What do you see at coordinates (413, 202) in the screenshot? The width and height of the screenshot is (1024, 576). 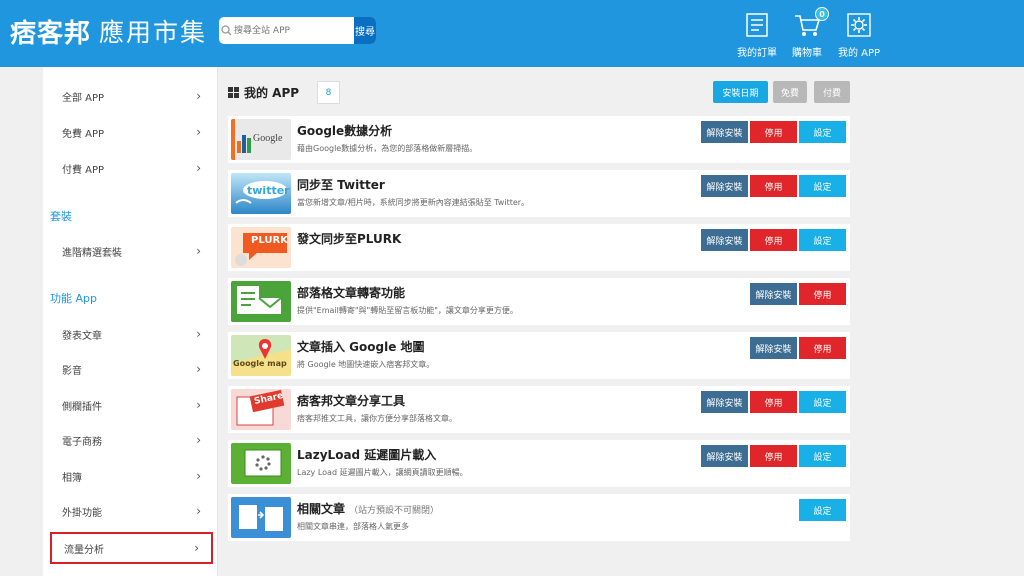 I see `app-description: 當您新增文章/相片時，系統同步將更新內容連結張貼至 Twitter。` at bounding box center [413, 202].